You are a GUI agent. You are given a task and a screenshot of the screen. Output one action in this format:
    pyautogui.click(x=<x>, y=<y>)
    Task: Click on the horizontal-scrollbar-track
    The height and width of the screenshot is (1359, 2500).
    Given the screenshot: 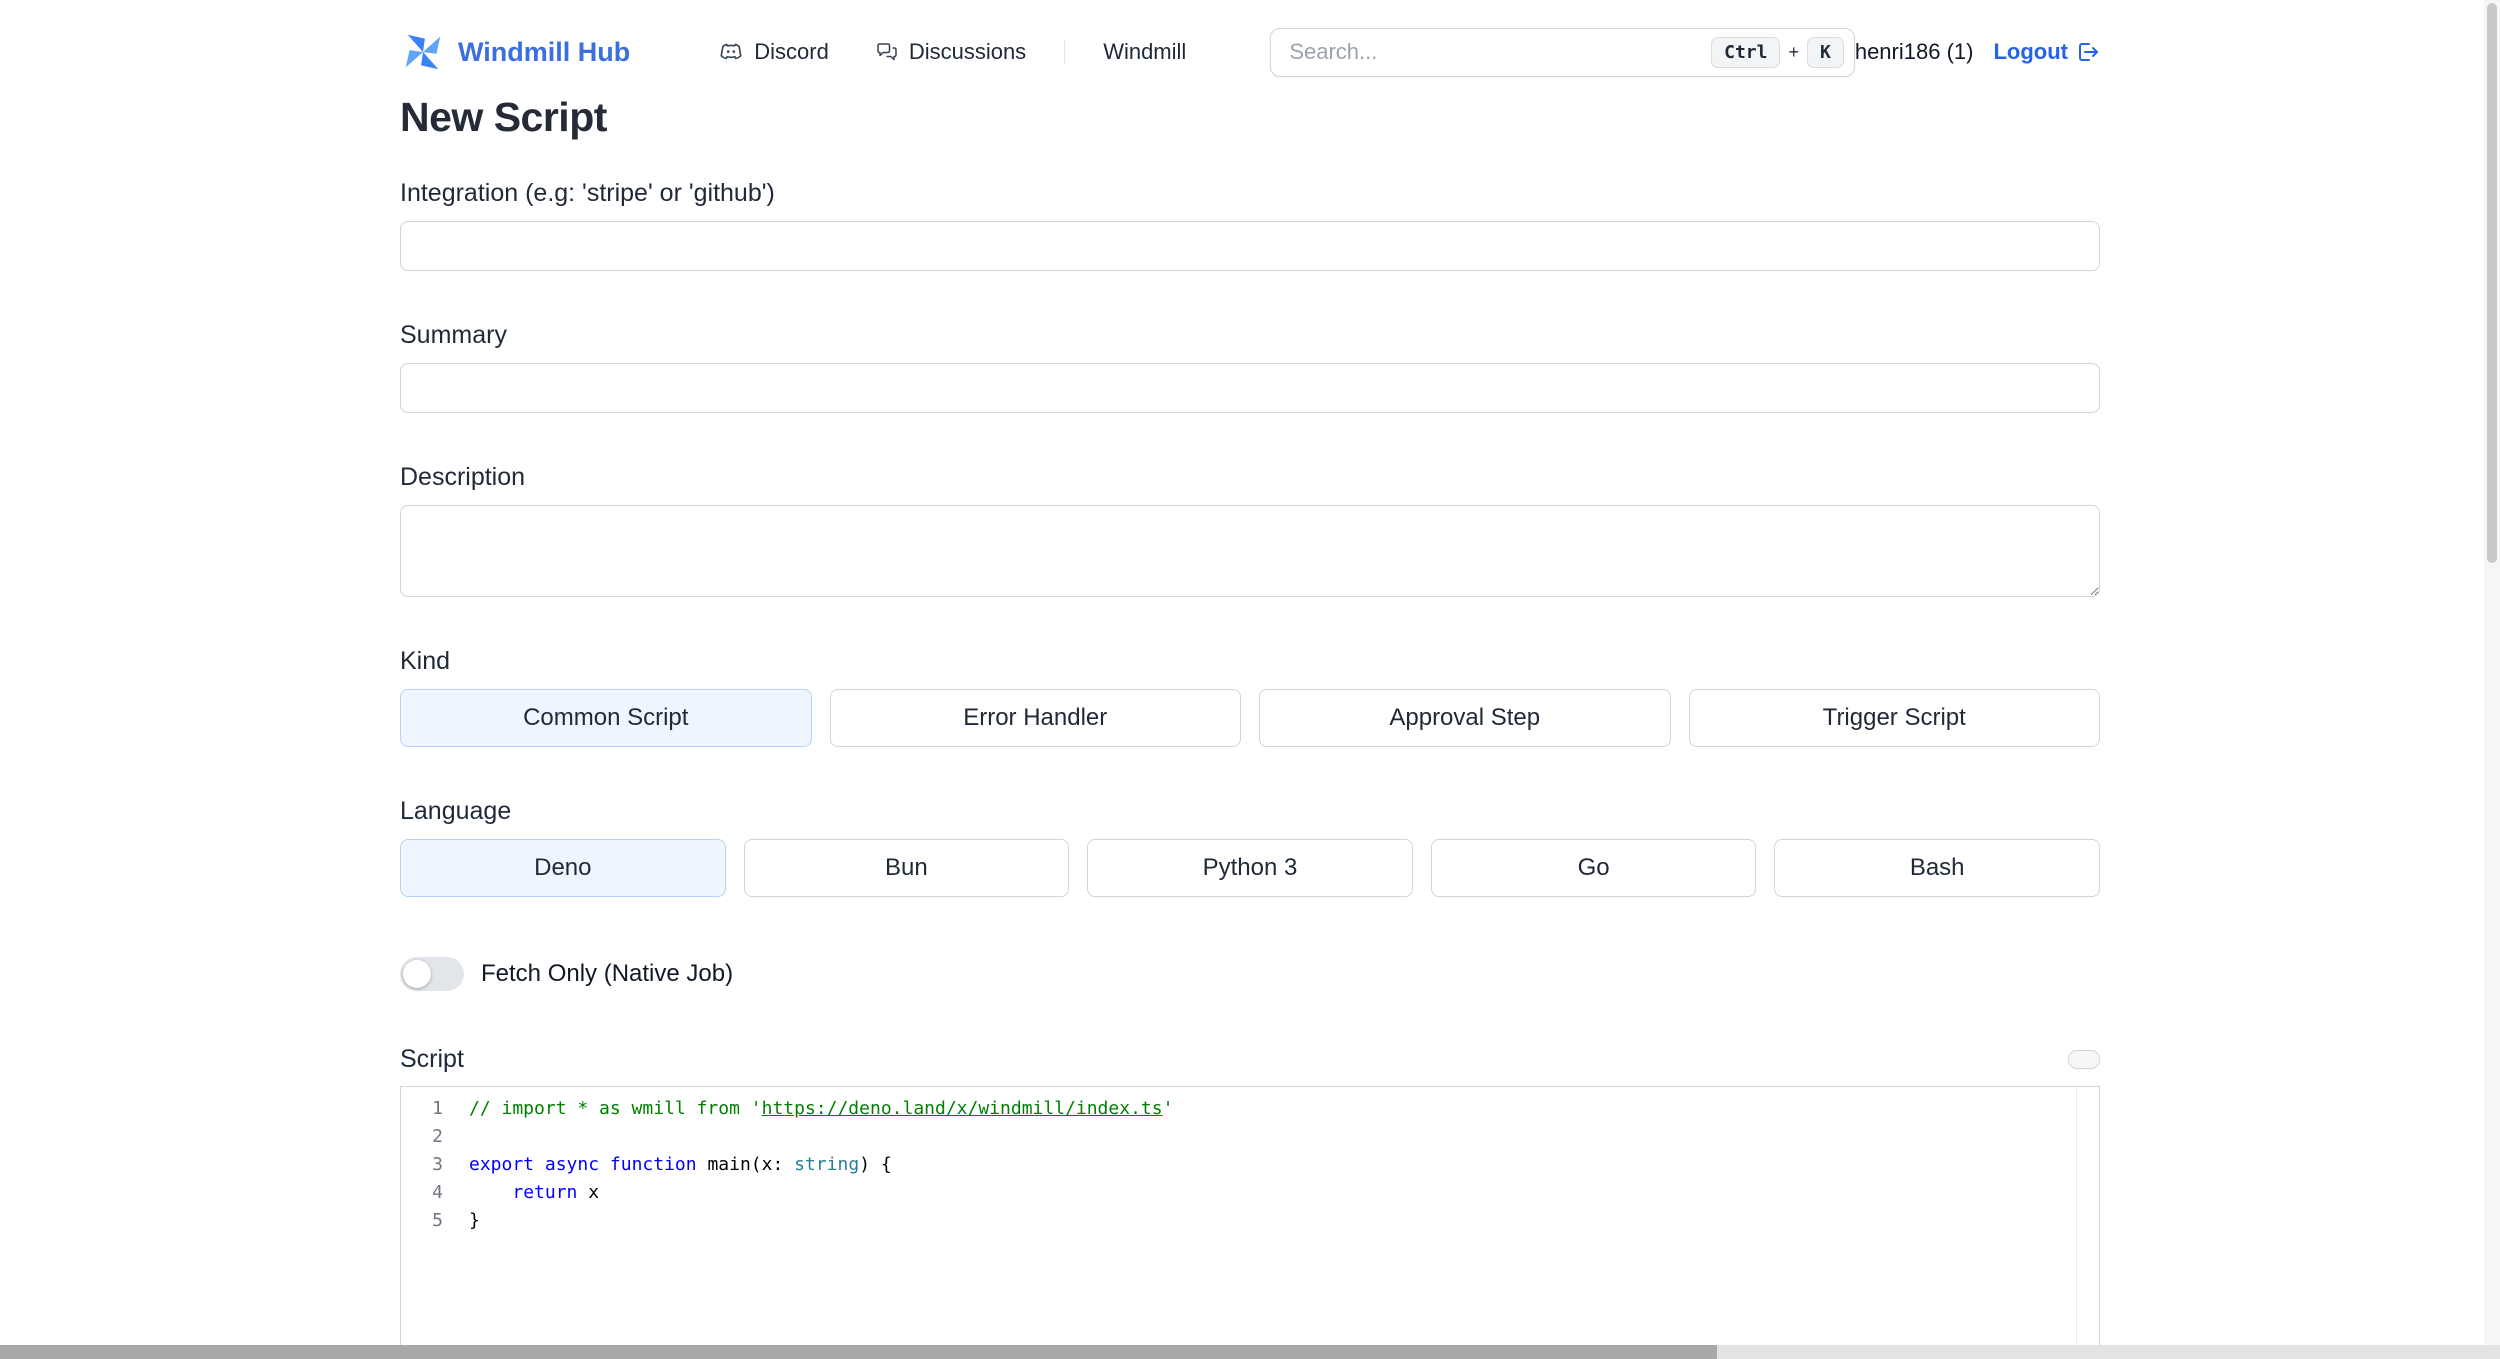 What is the action you would take?
    pyautogui.click(x=1250, y=1352)
    